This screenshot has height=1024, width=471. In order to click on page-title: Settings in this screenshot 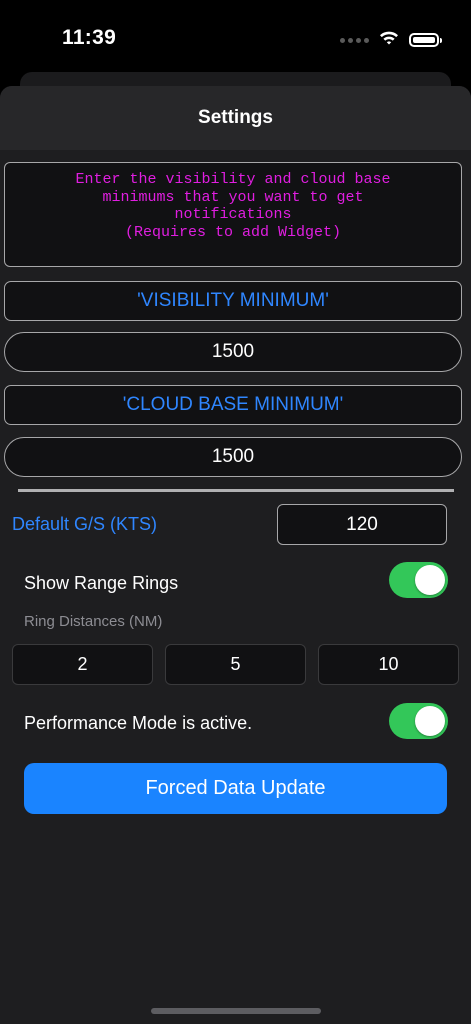, I will do `click(235, 117)`.